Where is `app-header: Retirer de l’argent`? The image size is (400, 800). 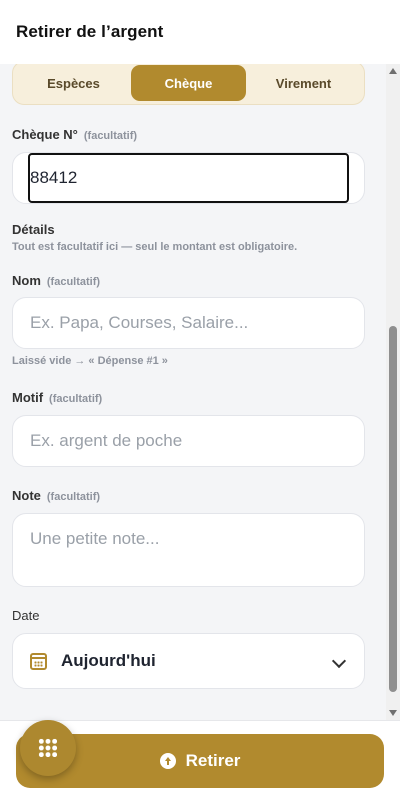 app-header: Retirer de l’argent is located at coordinates (200, 32).